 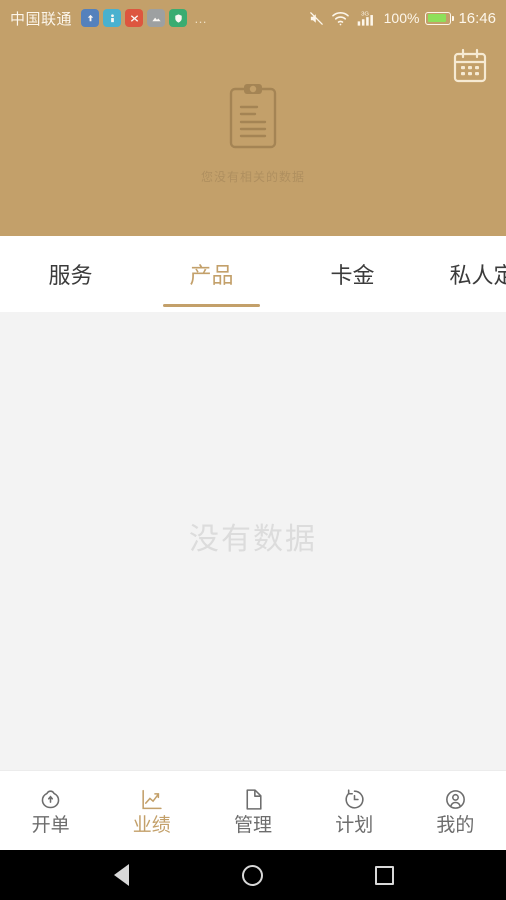 I want to click on tab-label: 服务, so click(x=70, y=275).